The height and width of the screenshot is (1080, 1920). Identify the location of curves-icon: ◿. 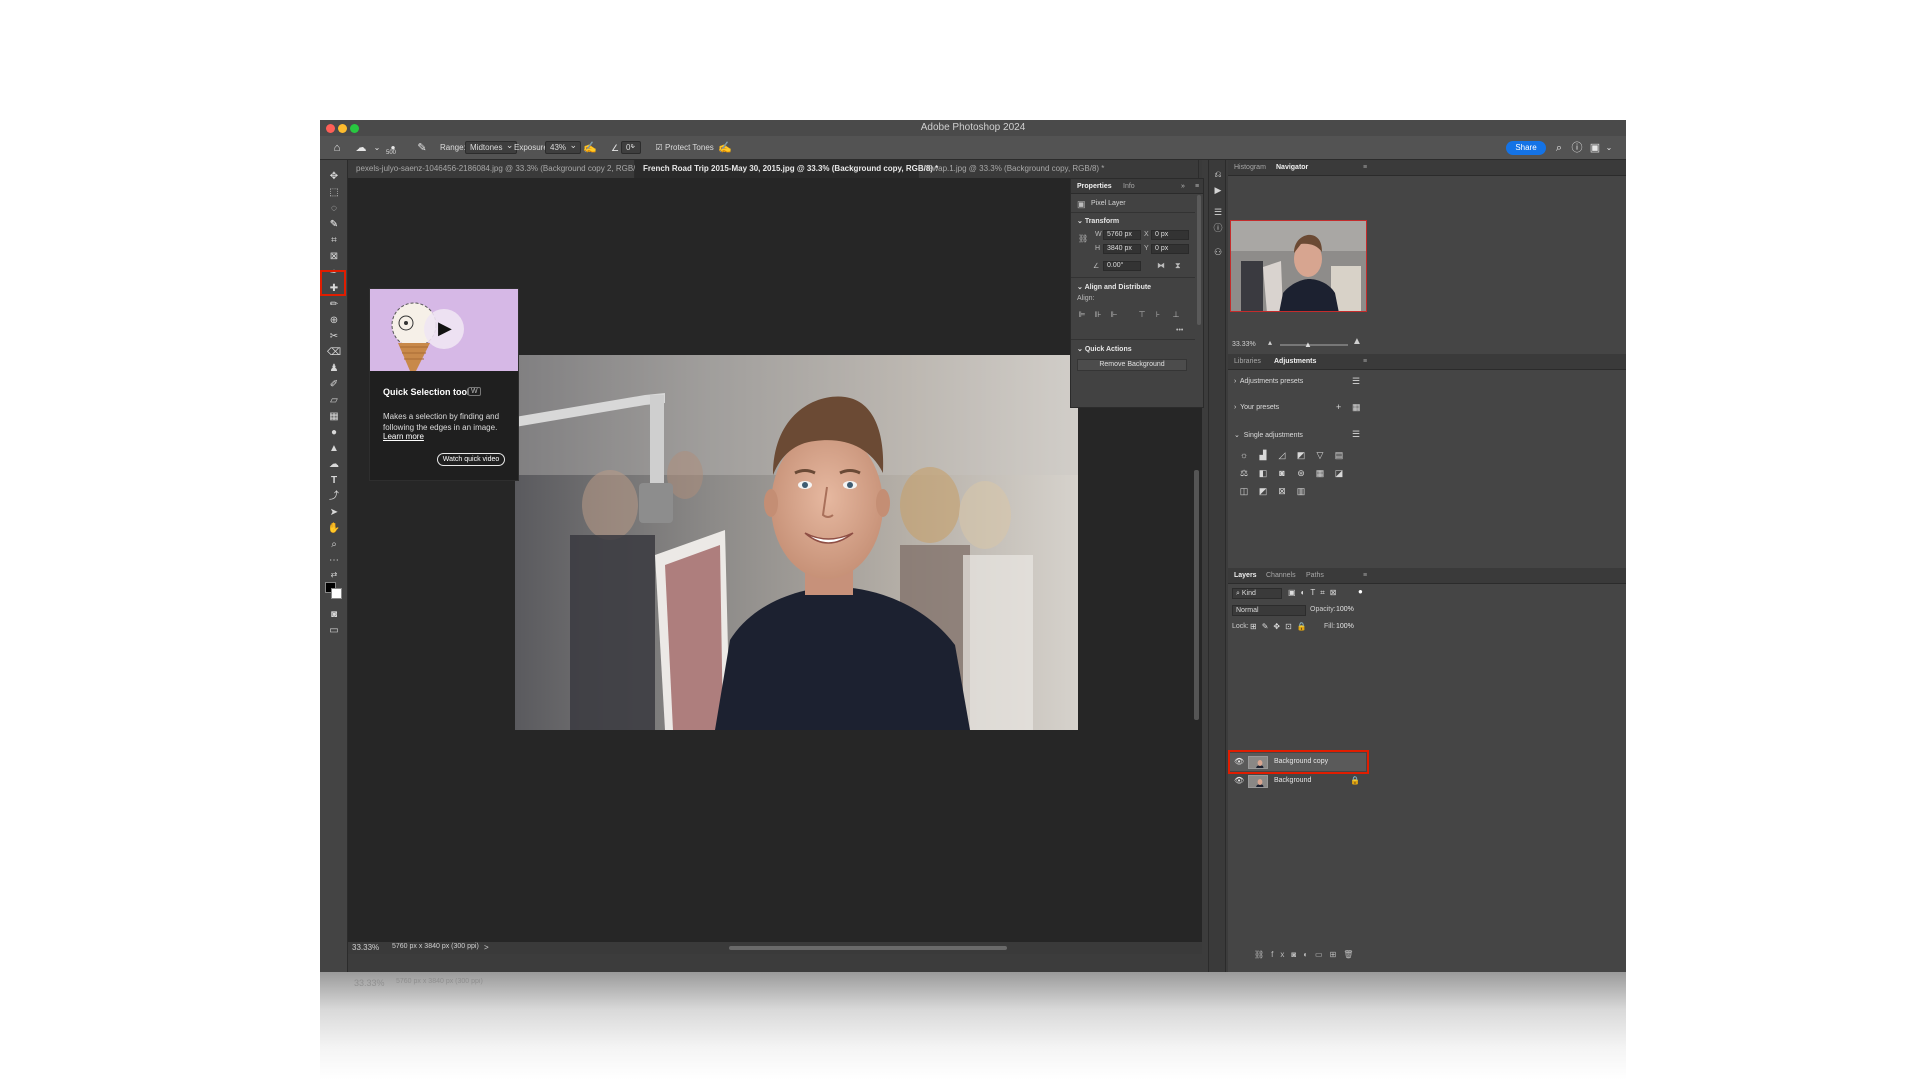
(1282, 455).